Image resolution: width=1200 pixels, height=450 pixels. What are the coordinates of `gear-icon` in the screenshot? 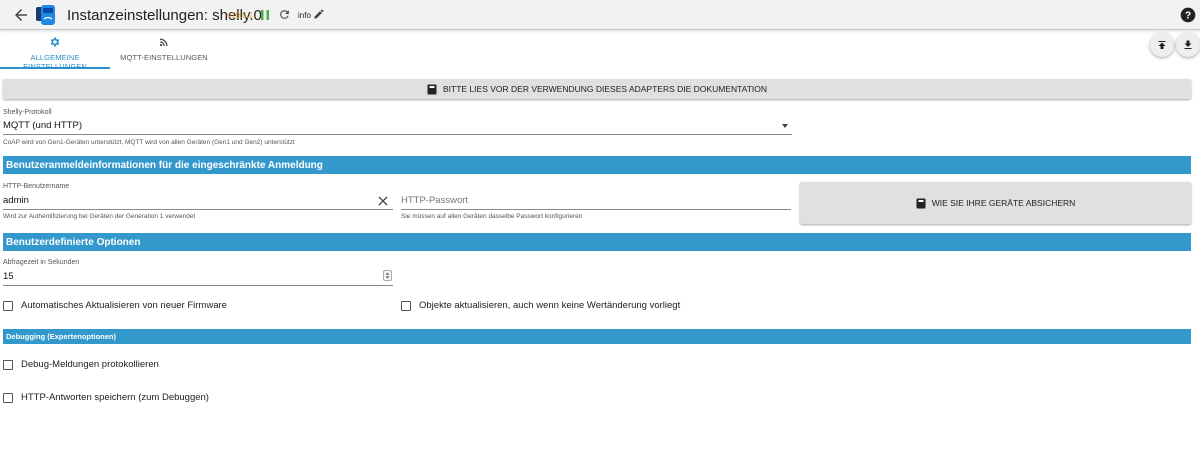 It's located at (55, 42).